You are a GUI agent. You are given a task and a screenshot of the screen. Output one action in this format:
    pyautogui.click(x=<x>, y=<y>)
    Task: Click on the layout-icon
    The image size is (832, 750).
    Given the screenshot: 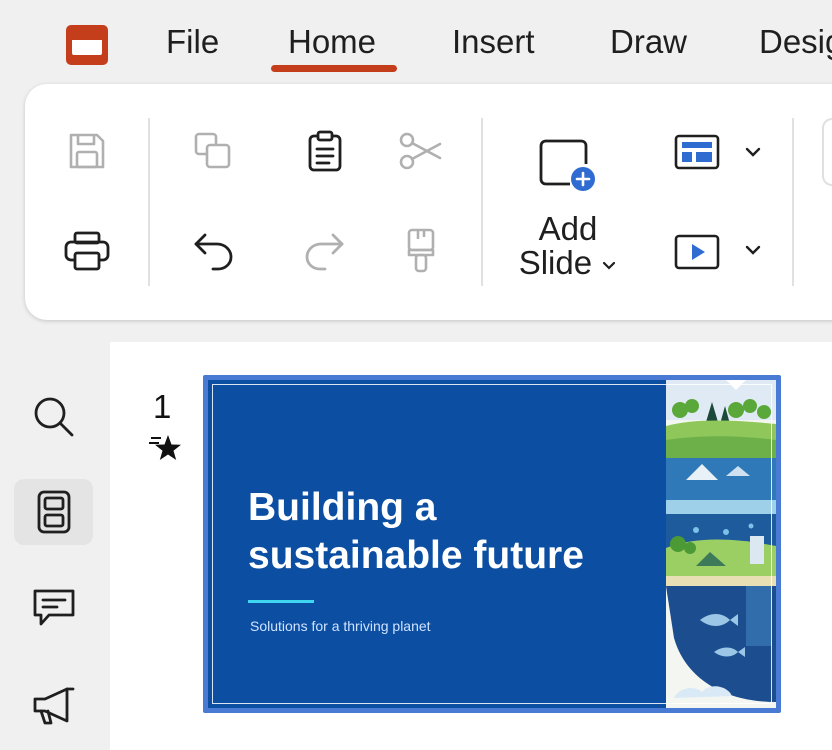 What is the action you would take?
    pyautogui.click(x=697, y=152)
    